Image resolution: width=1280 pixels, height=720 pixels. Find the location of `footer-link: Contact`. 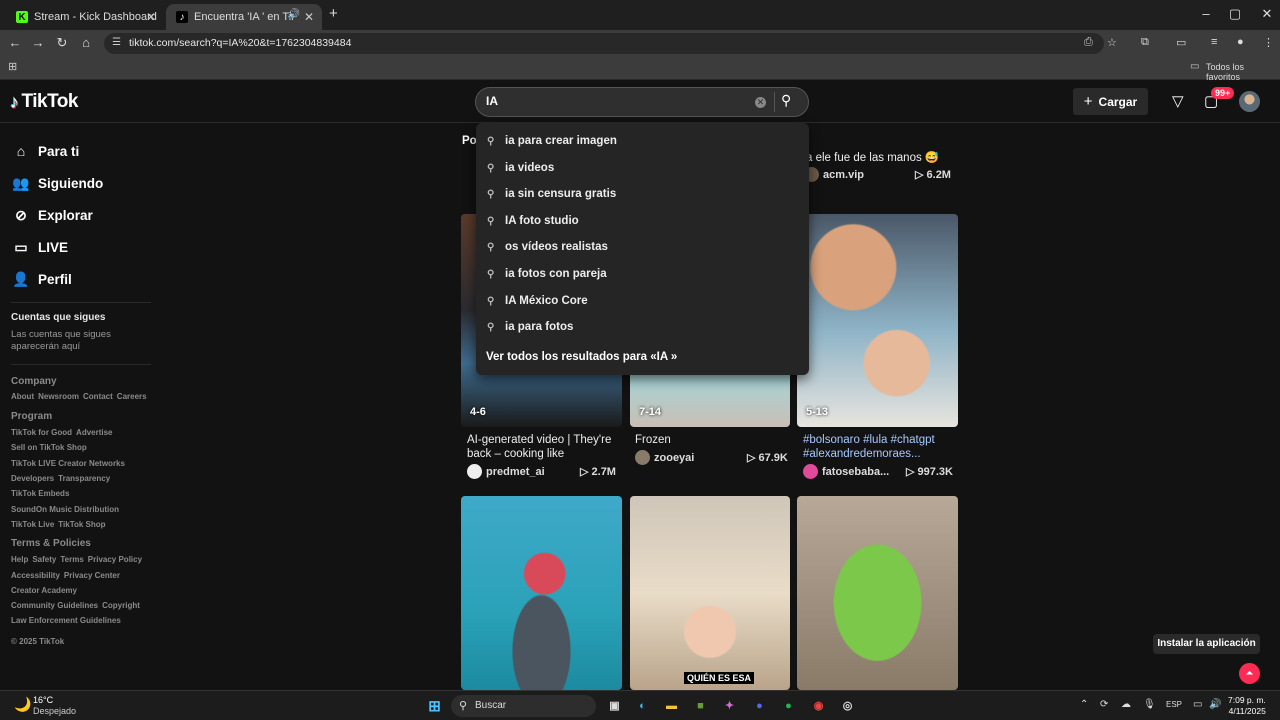

footer-link: Contact is located at coordinates (98, 396).